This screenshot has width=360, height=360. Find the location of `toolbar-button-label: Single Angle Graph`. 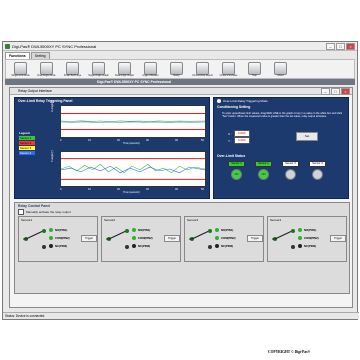

toolbar-button-label: Single Angle Graph is located at coordinates (98, 75).